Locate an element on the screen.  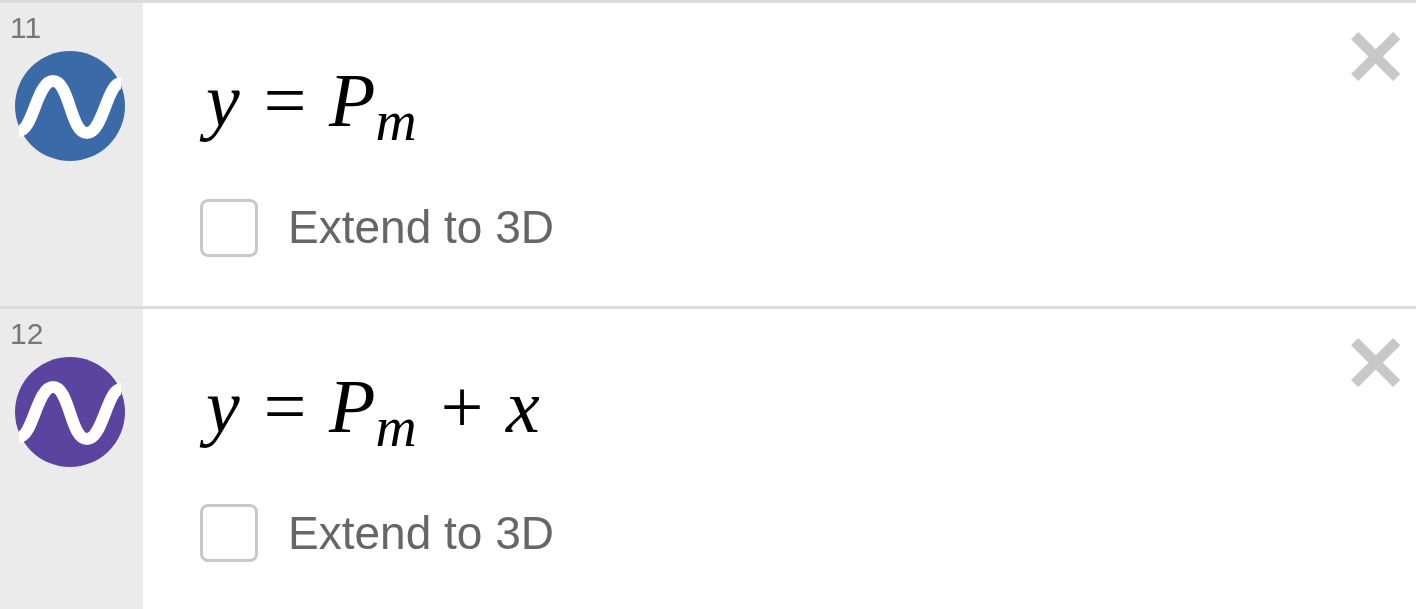
math-expression: y = P$_{m}$ is located at coordinates (311, 105).